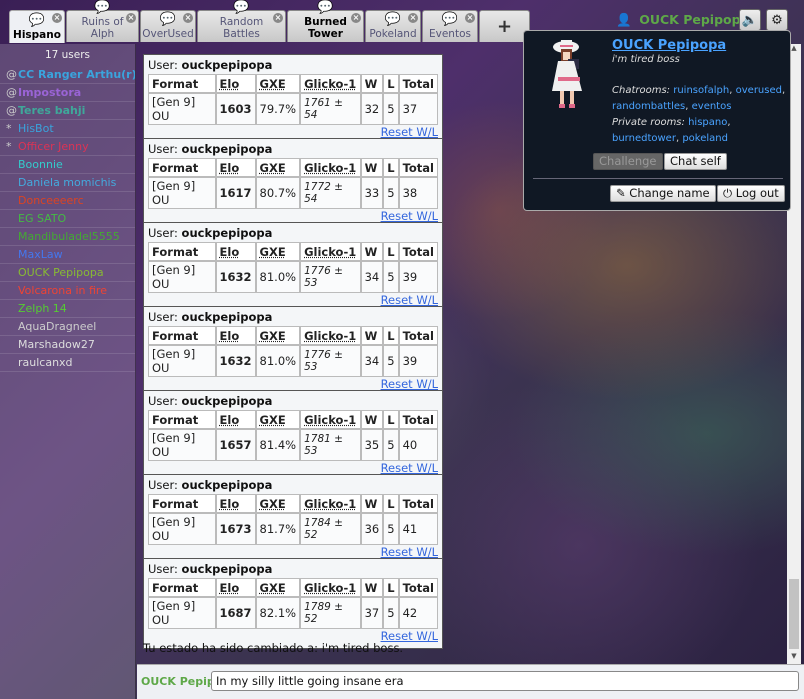  Describe the element at coordinates (67, 183) in the screenshot. I see `user-list-item: Daniela momichis` at that location.